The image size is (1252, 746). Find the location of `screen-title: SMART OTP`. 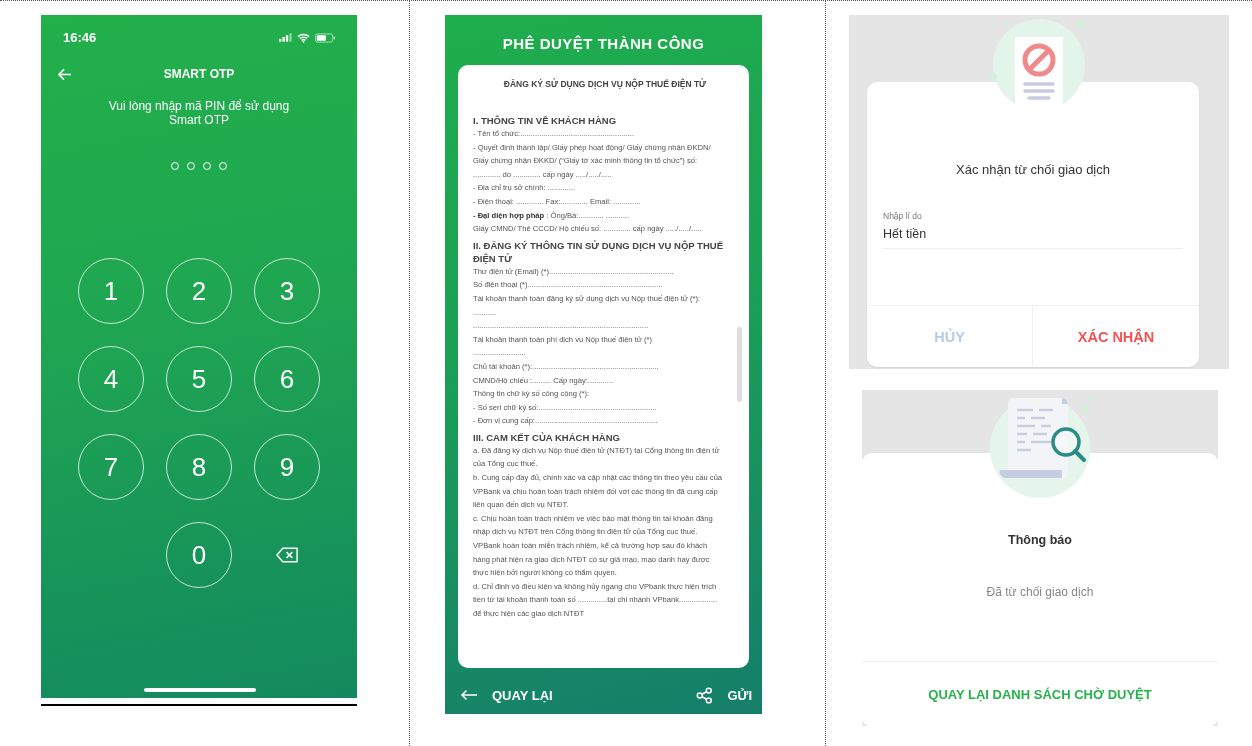

screen-title: SMART OTP is located at coordinates (199, 74).